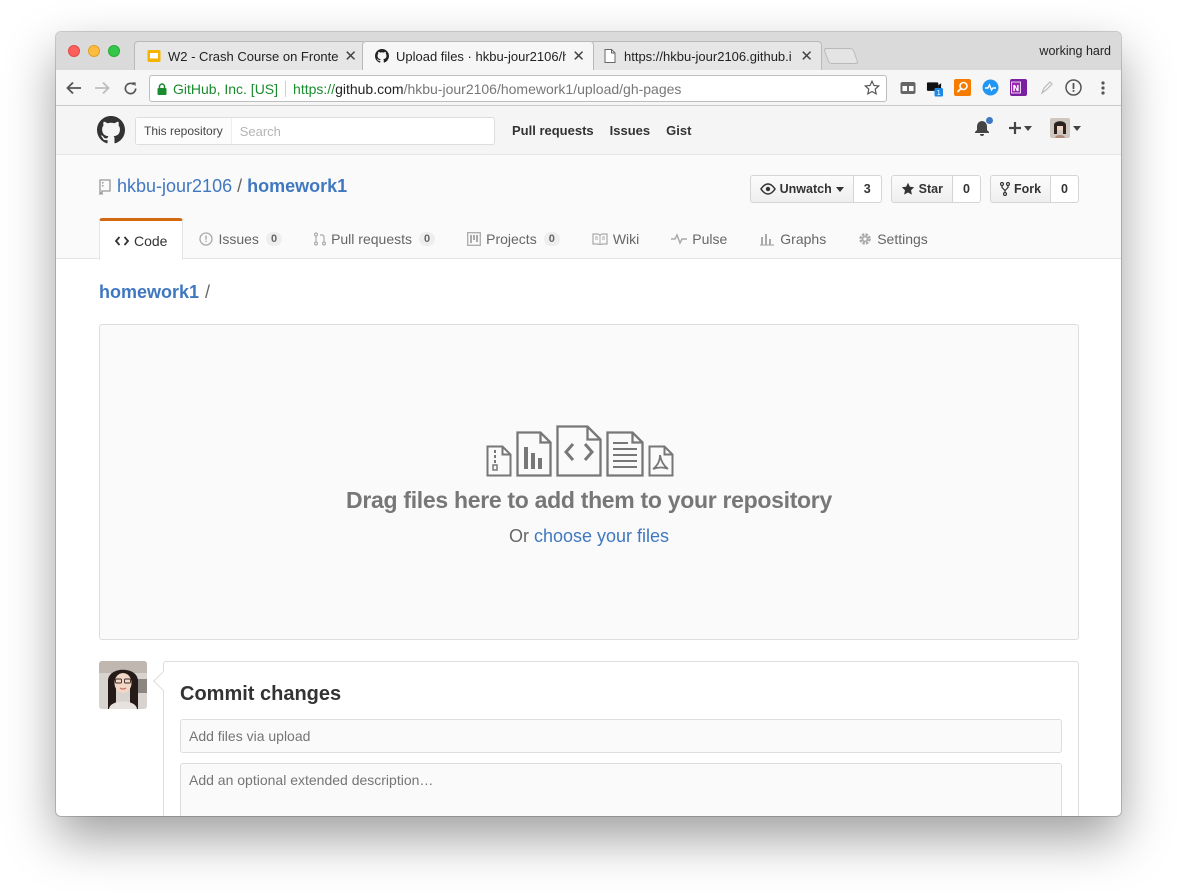 The width and height of the screenshot is (1177, 896). Describe the element at coordinates (962, 87) in the screenshot. I see `search-extension-icon` at that location.